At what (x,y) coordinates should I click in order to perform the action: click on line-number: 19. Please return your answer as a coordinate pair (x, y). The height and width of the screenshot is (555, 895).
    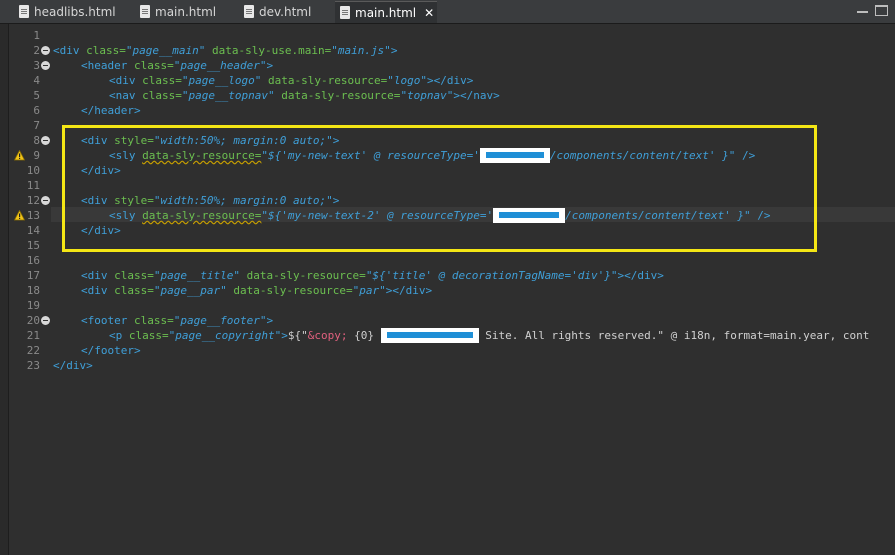
    Looking at the image, I should click on (33, 305).